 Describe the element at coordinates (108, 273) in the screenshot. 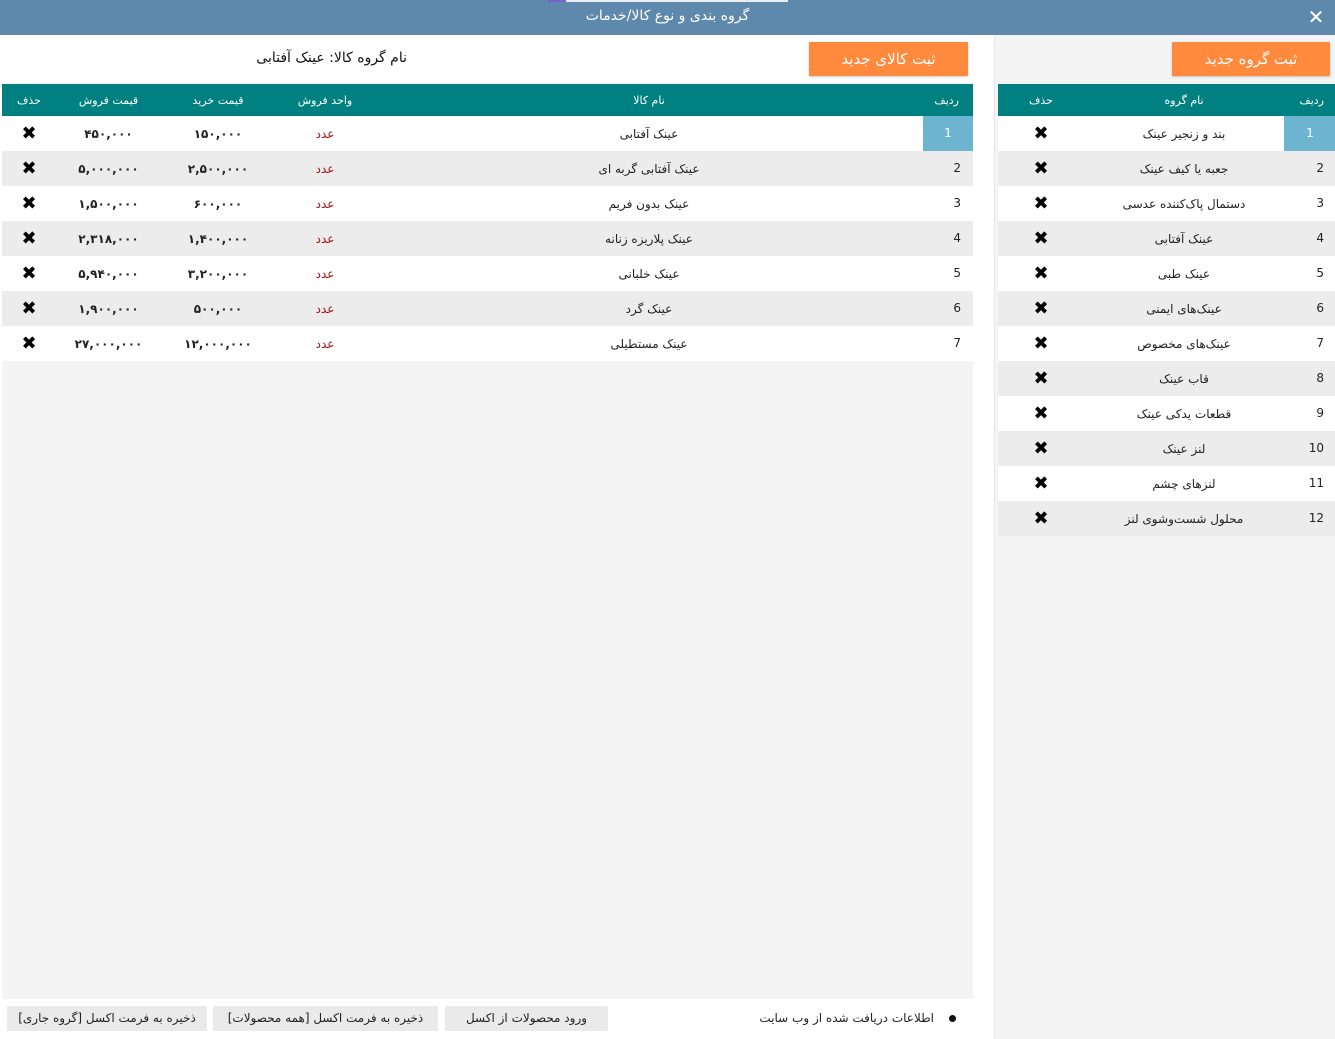

I see `product-row-sell-price: ۵,۹۴۰,۰۰۰` at that location.